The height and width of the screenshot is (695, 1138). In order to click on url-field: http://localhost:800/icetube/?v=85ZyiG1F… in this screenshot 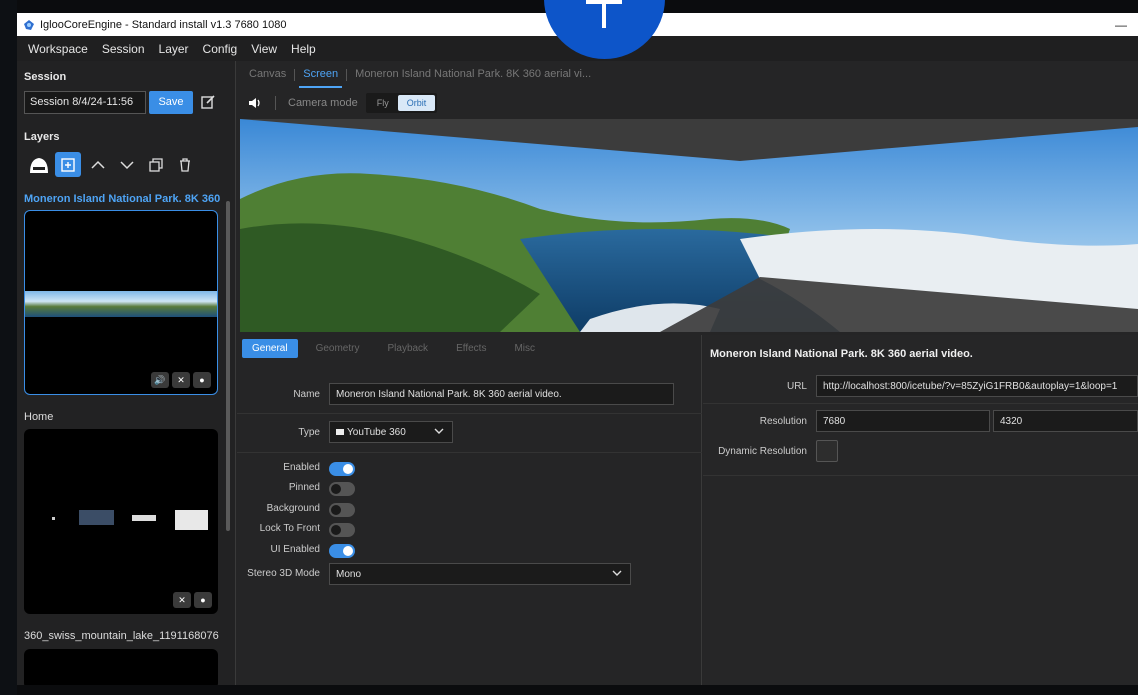, I will do `click(977, 386)`.